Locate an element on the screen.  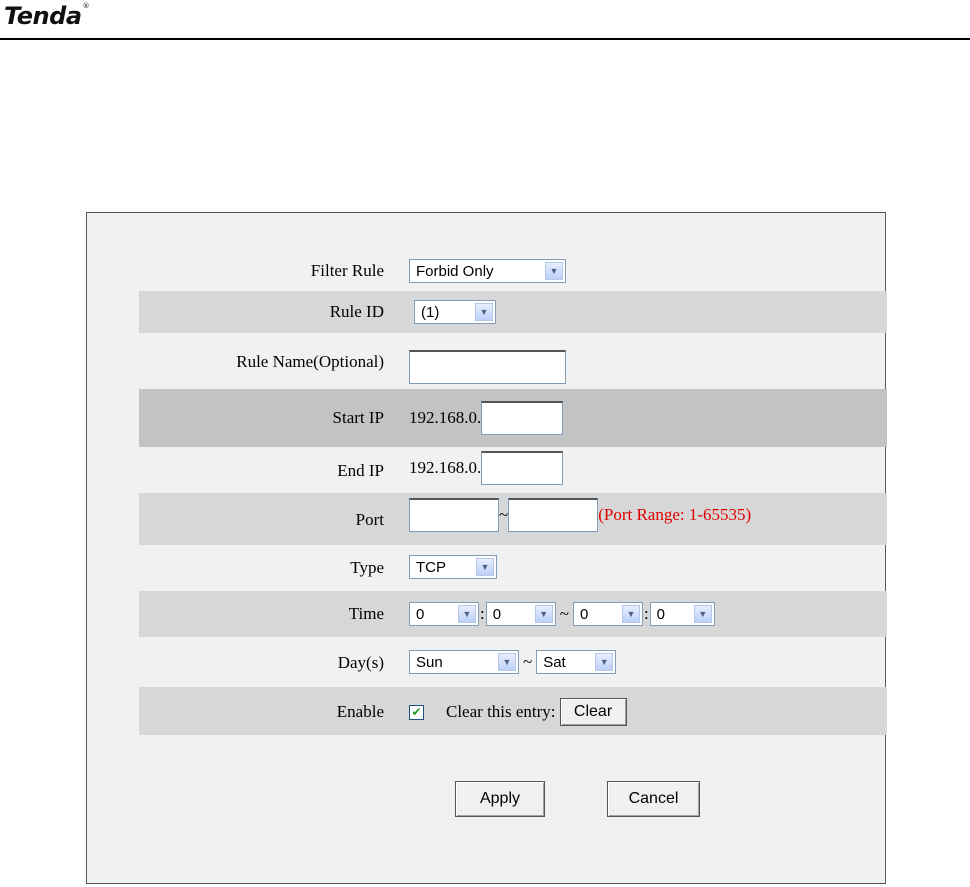
filter-rule-select: Forbid Only ▼ is located at coordinates (487, 271).